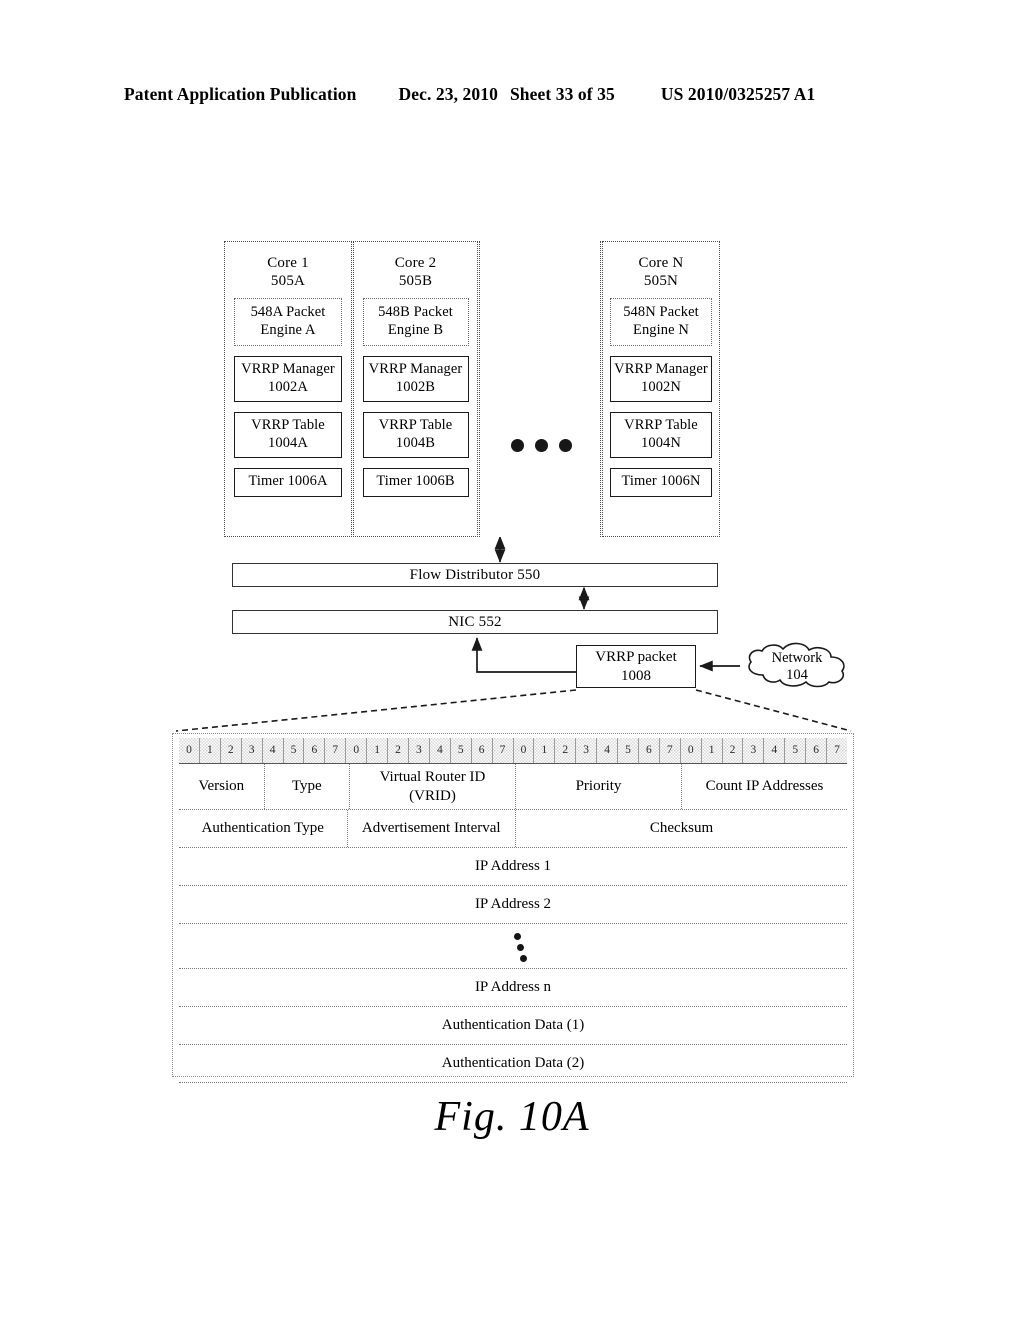 This screenshot has height=1320, width=1024. What do you see at coordinates (541, 445) in the screenshot?
I see `cores-ellipsis-icon` at bounding box center [541, 445].